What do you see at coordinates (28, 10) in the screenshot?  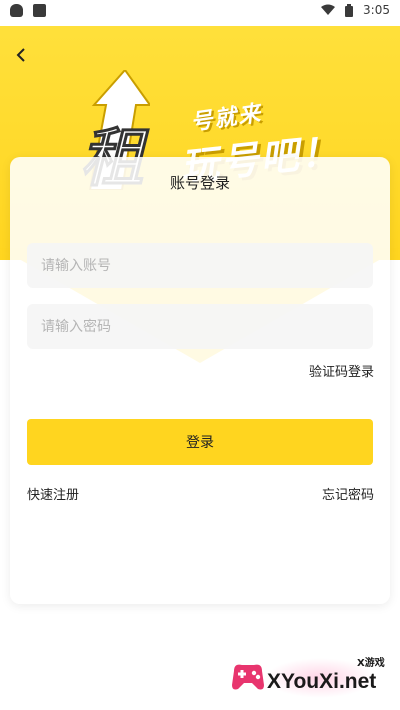 I see `status-left` at bounding box center [28, 10].